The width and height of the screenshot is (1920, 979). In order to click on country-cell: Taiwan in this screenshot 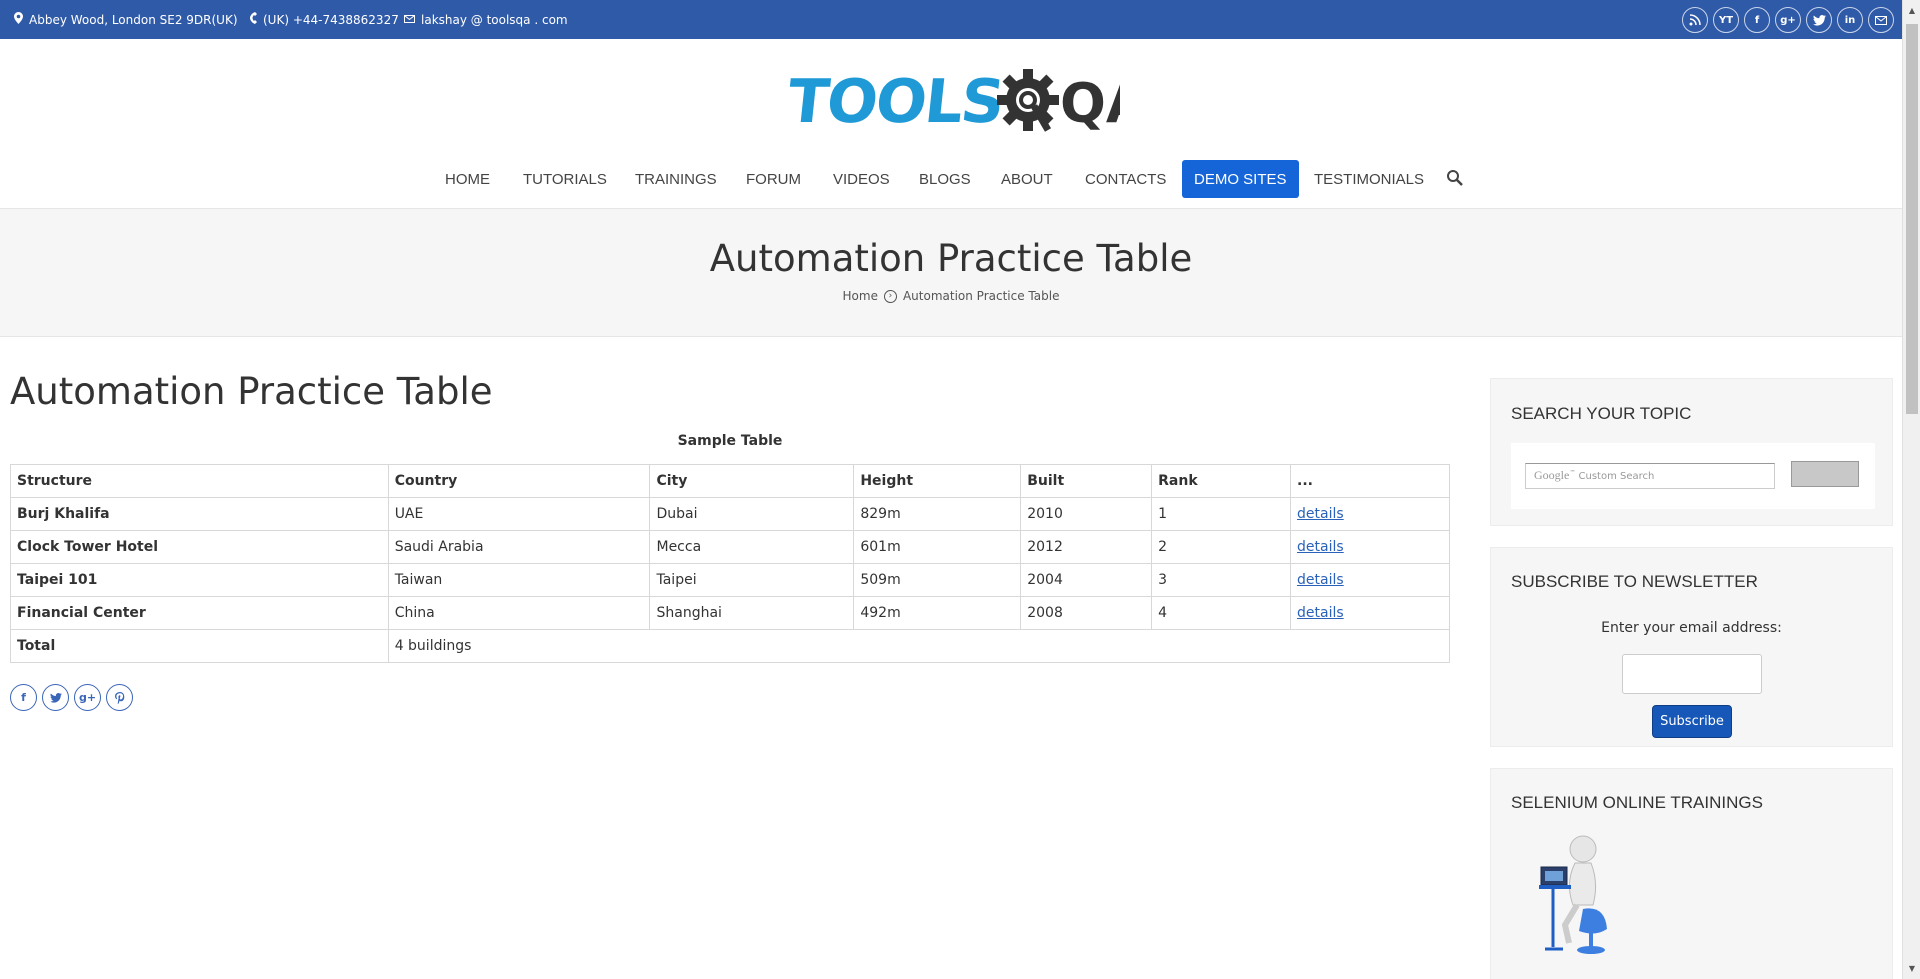, I will do `click(519, 580)`.